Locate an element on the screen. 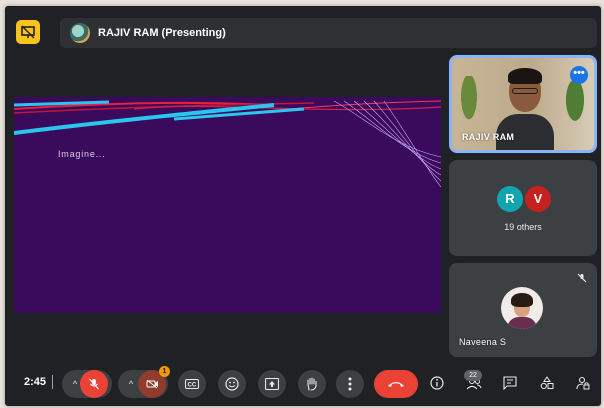 Image resolution: width=604 pixels, height=408 pixels. camera-off-icon is located at coordinates (152, 384).